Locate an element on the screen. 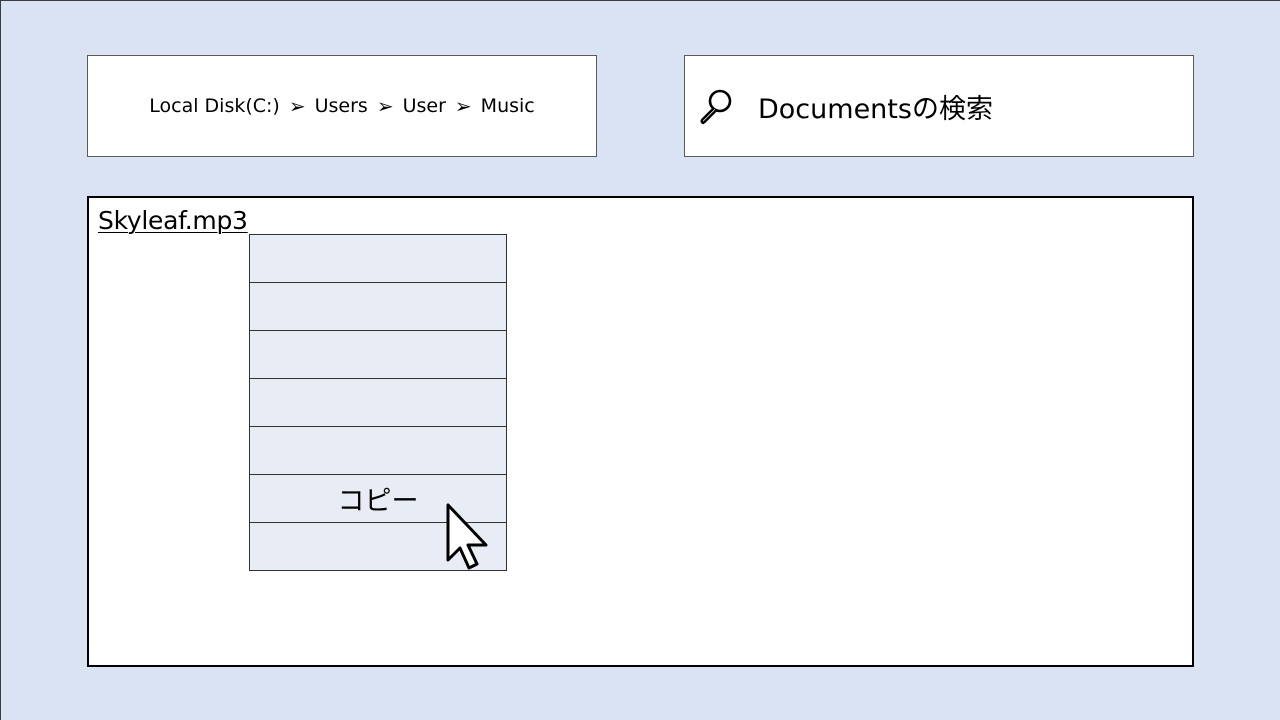 The image size is (1280, 720). mouse-pointer-icon is located at coordinates (467, 536).